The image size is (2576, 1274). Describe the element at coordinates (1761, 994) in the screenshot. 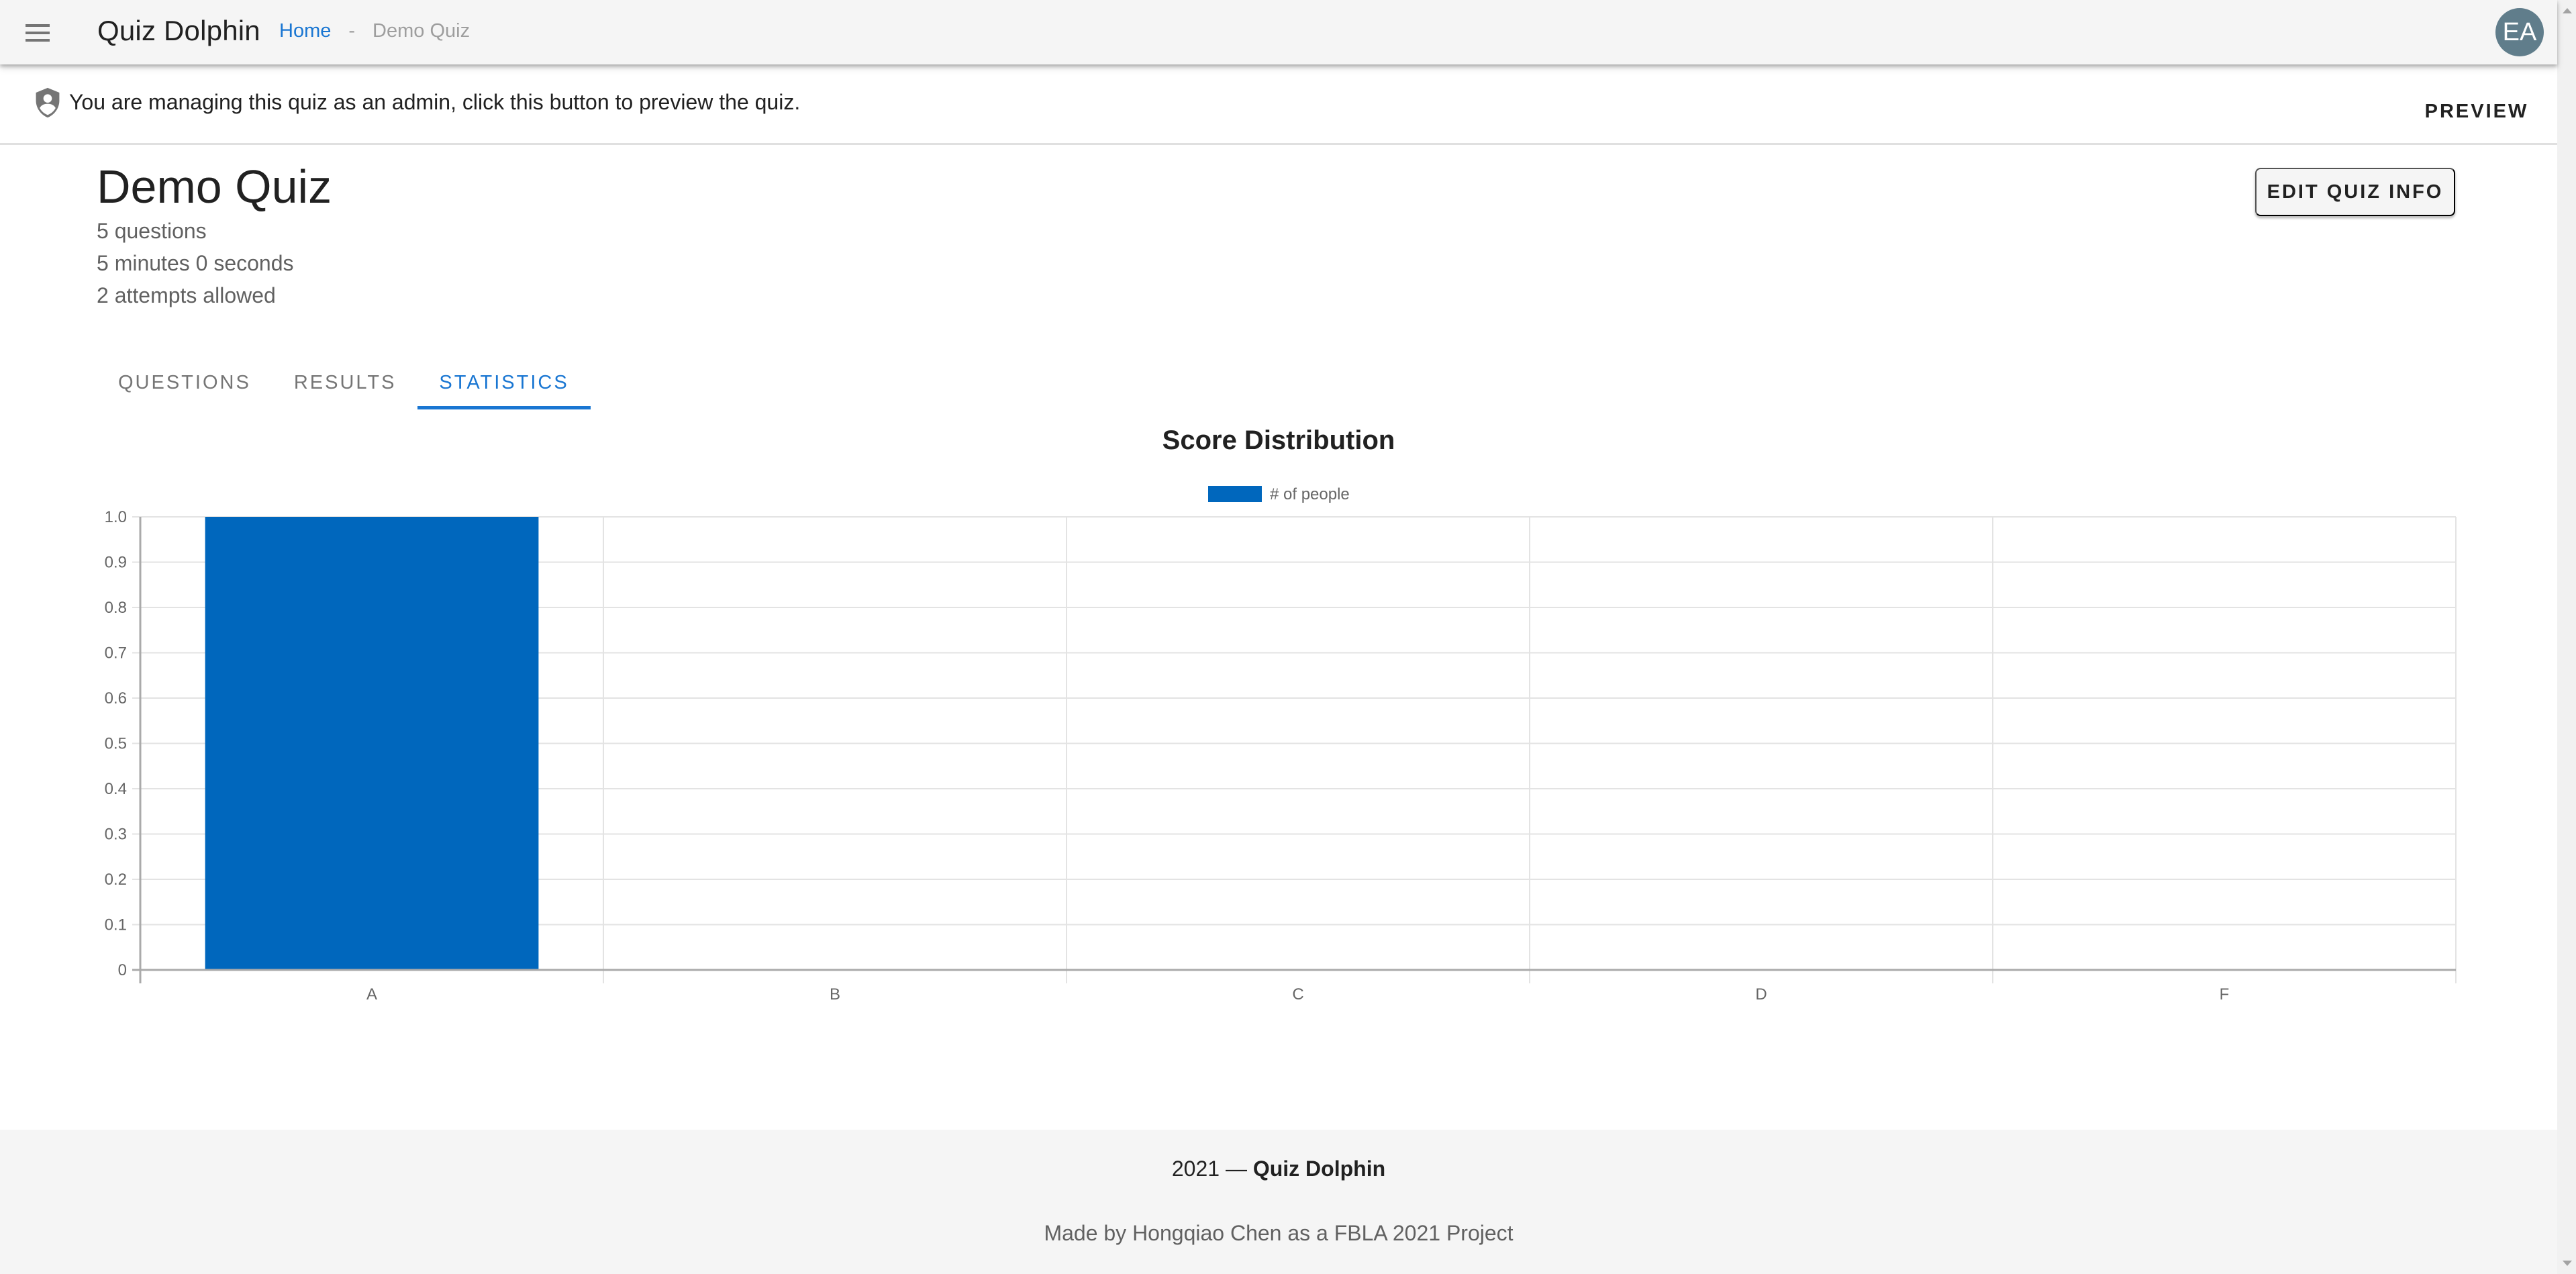

I see `x-tick-label: D` at that location.